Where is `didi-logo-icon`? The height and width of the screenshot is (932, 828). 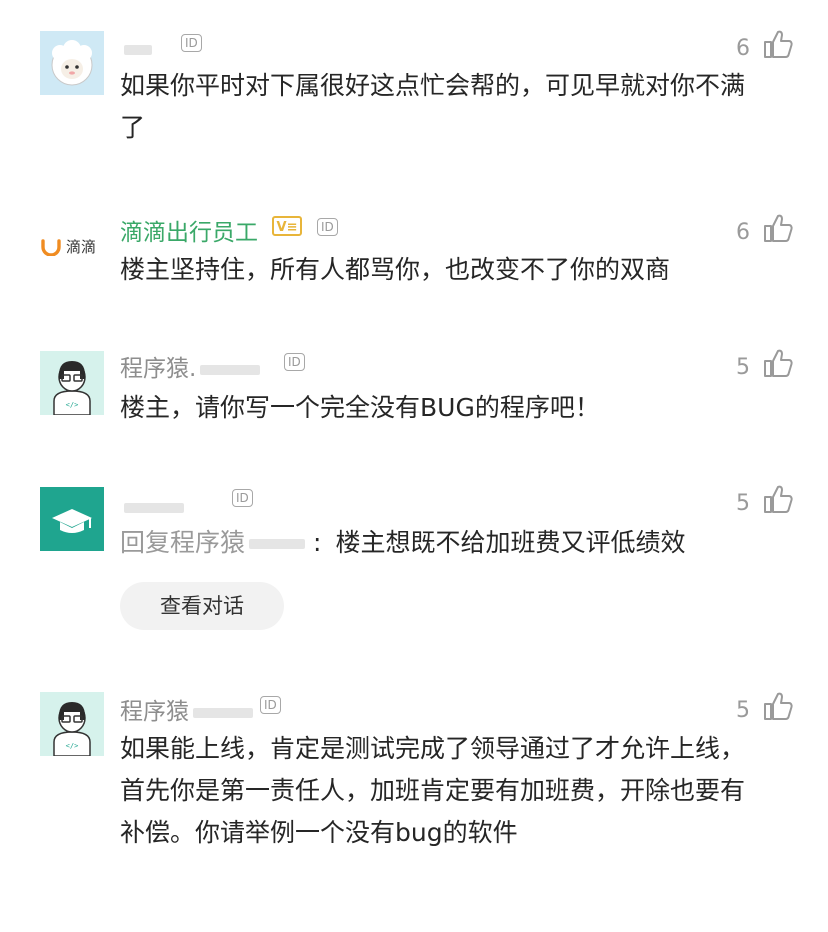 didi-logo-icon is located at coordinates (51, 247).